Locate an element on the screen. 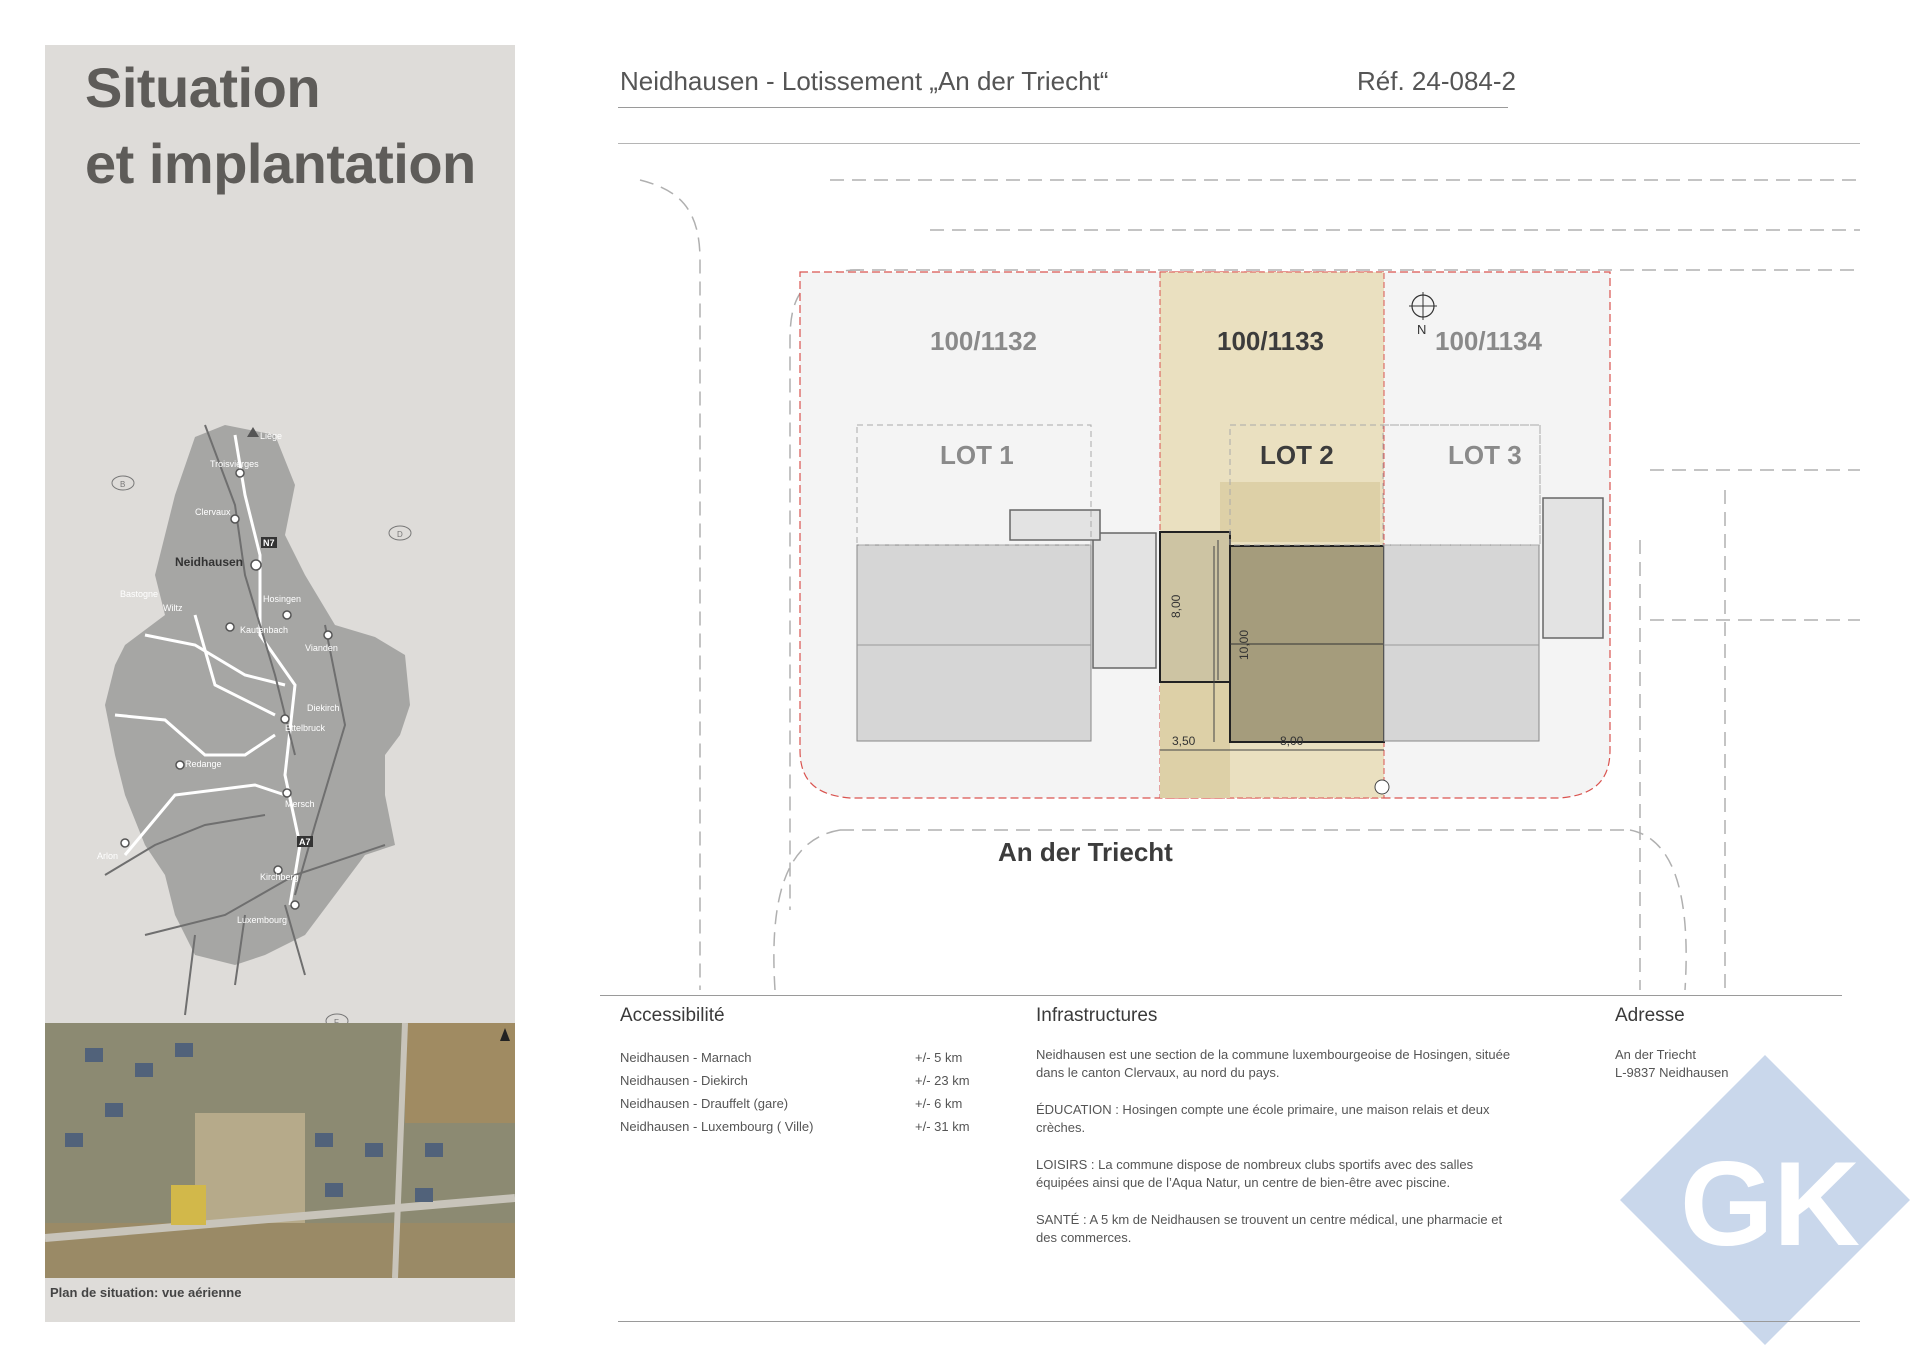  dimension-3-50: 3,50 is located at coordinates (1184, 741).